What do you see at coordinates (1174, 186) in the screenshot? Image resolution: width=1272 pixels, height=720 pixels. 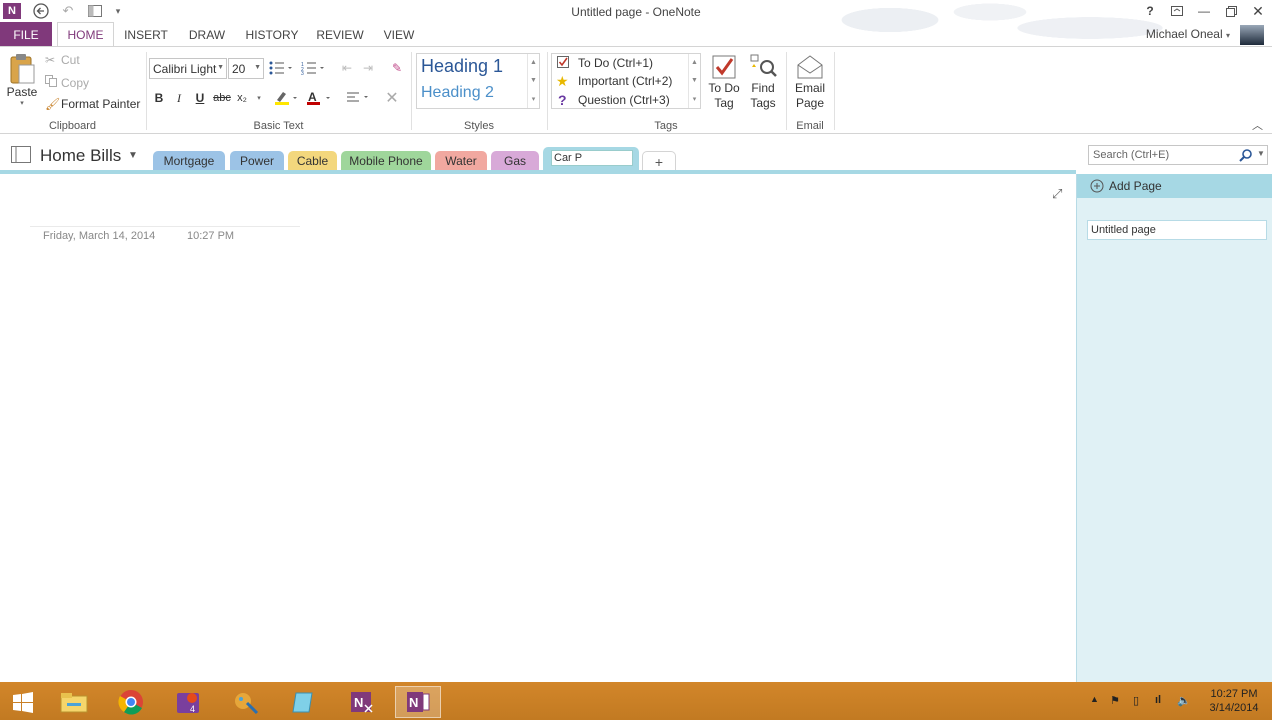 I see `add-page-button: Add Page` at bounding box center [1174, 186].